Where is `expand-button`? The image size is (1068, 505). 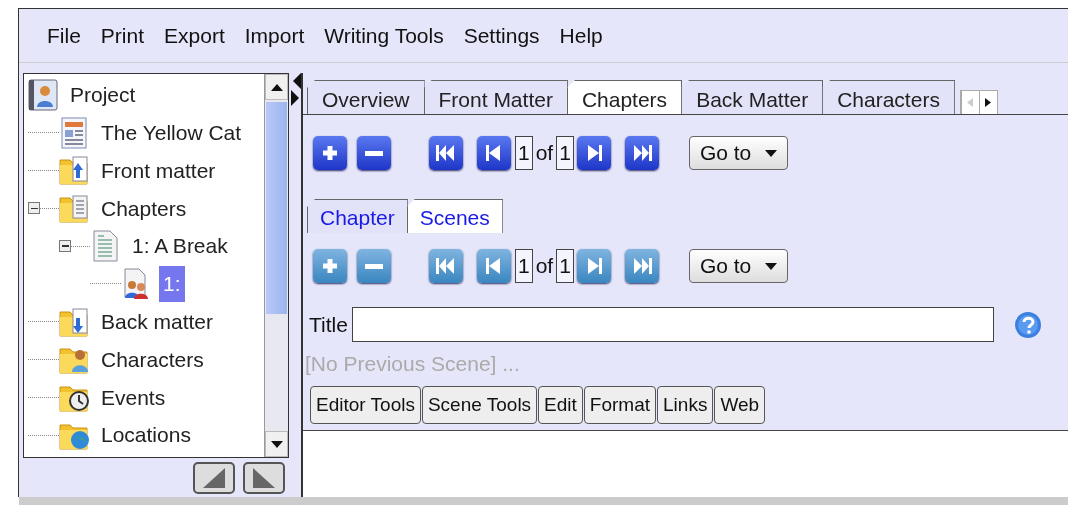
expand-button is located at coordinates (264, 478).